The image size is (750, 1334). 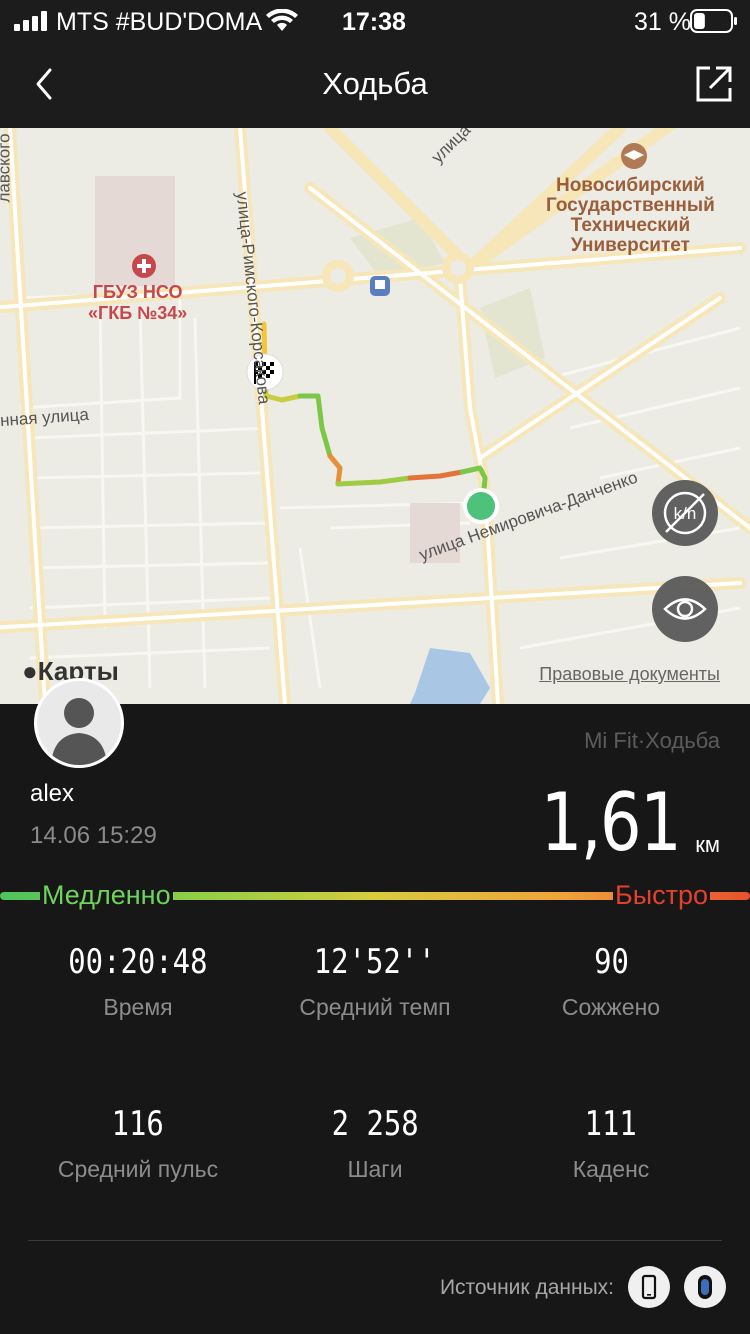 I want to click on pace-slow-label: Медленно, so click(x=106, y=895).